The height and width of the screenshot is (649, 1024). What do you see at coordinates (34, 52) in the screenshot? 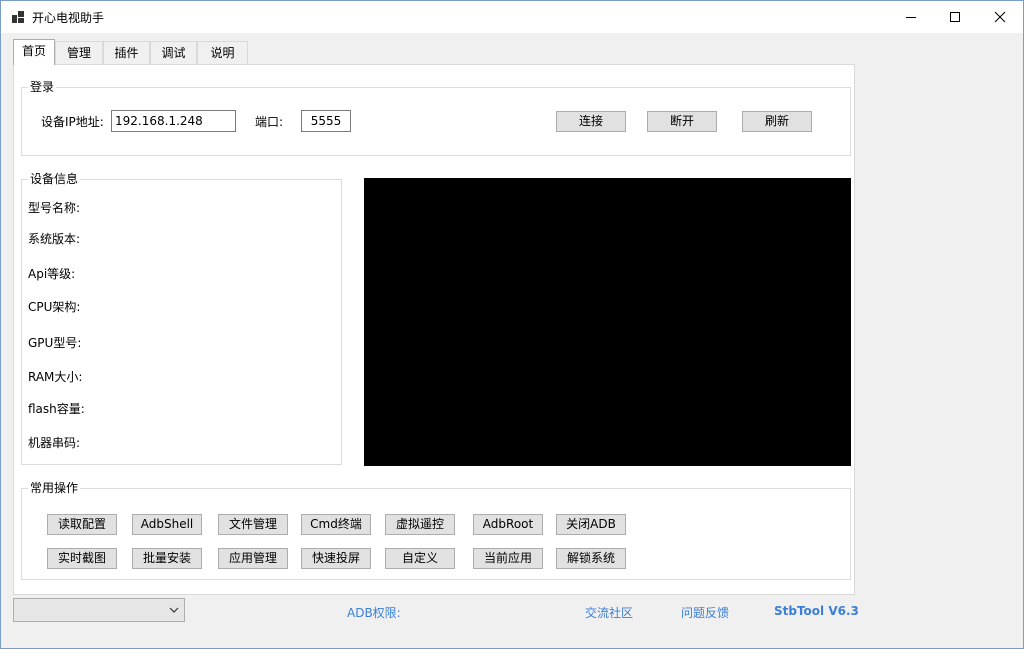
I see `tab-home: 首页` at bounding box center [34, 52].